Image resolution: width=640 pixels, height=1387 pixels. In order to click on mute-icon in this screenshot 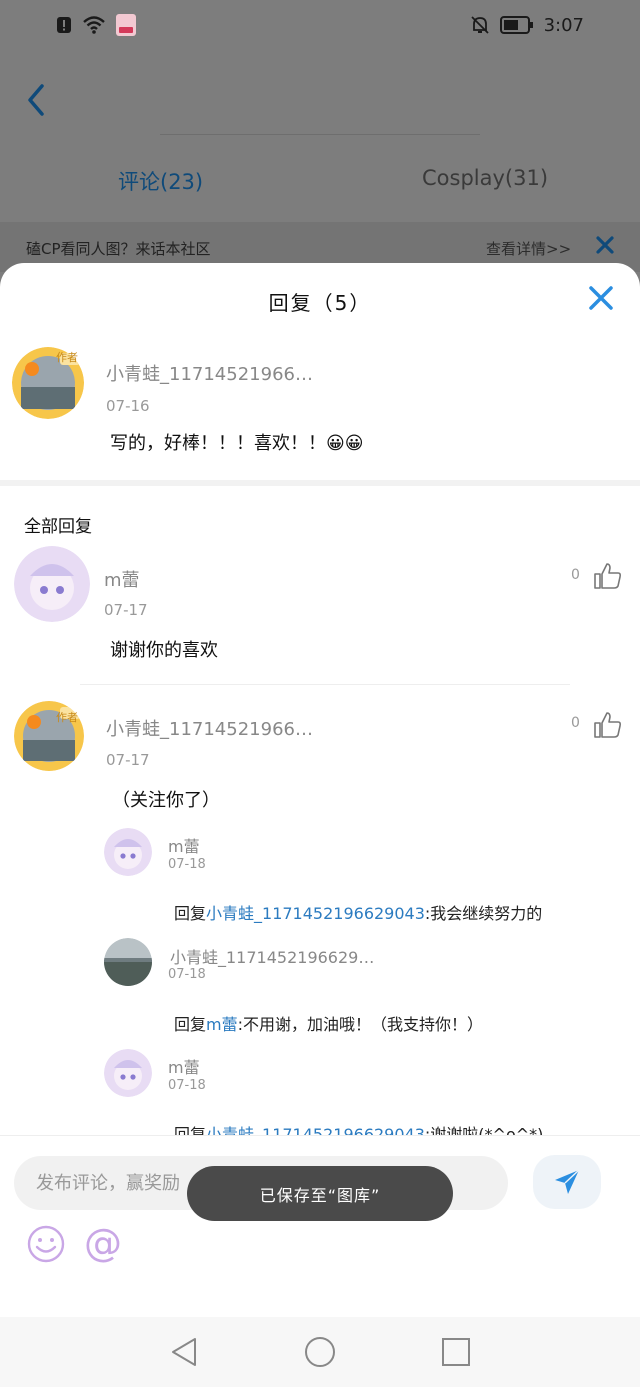, I will do `click(480, 25)`.